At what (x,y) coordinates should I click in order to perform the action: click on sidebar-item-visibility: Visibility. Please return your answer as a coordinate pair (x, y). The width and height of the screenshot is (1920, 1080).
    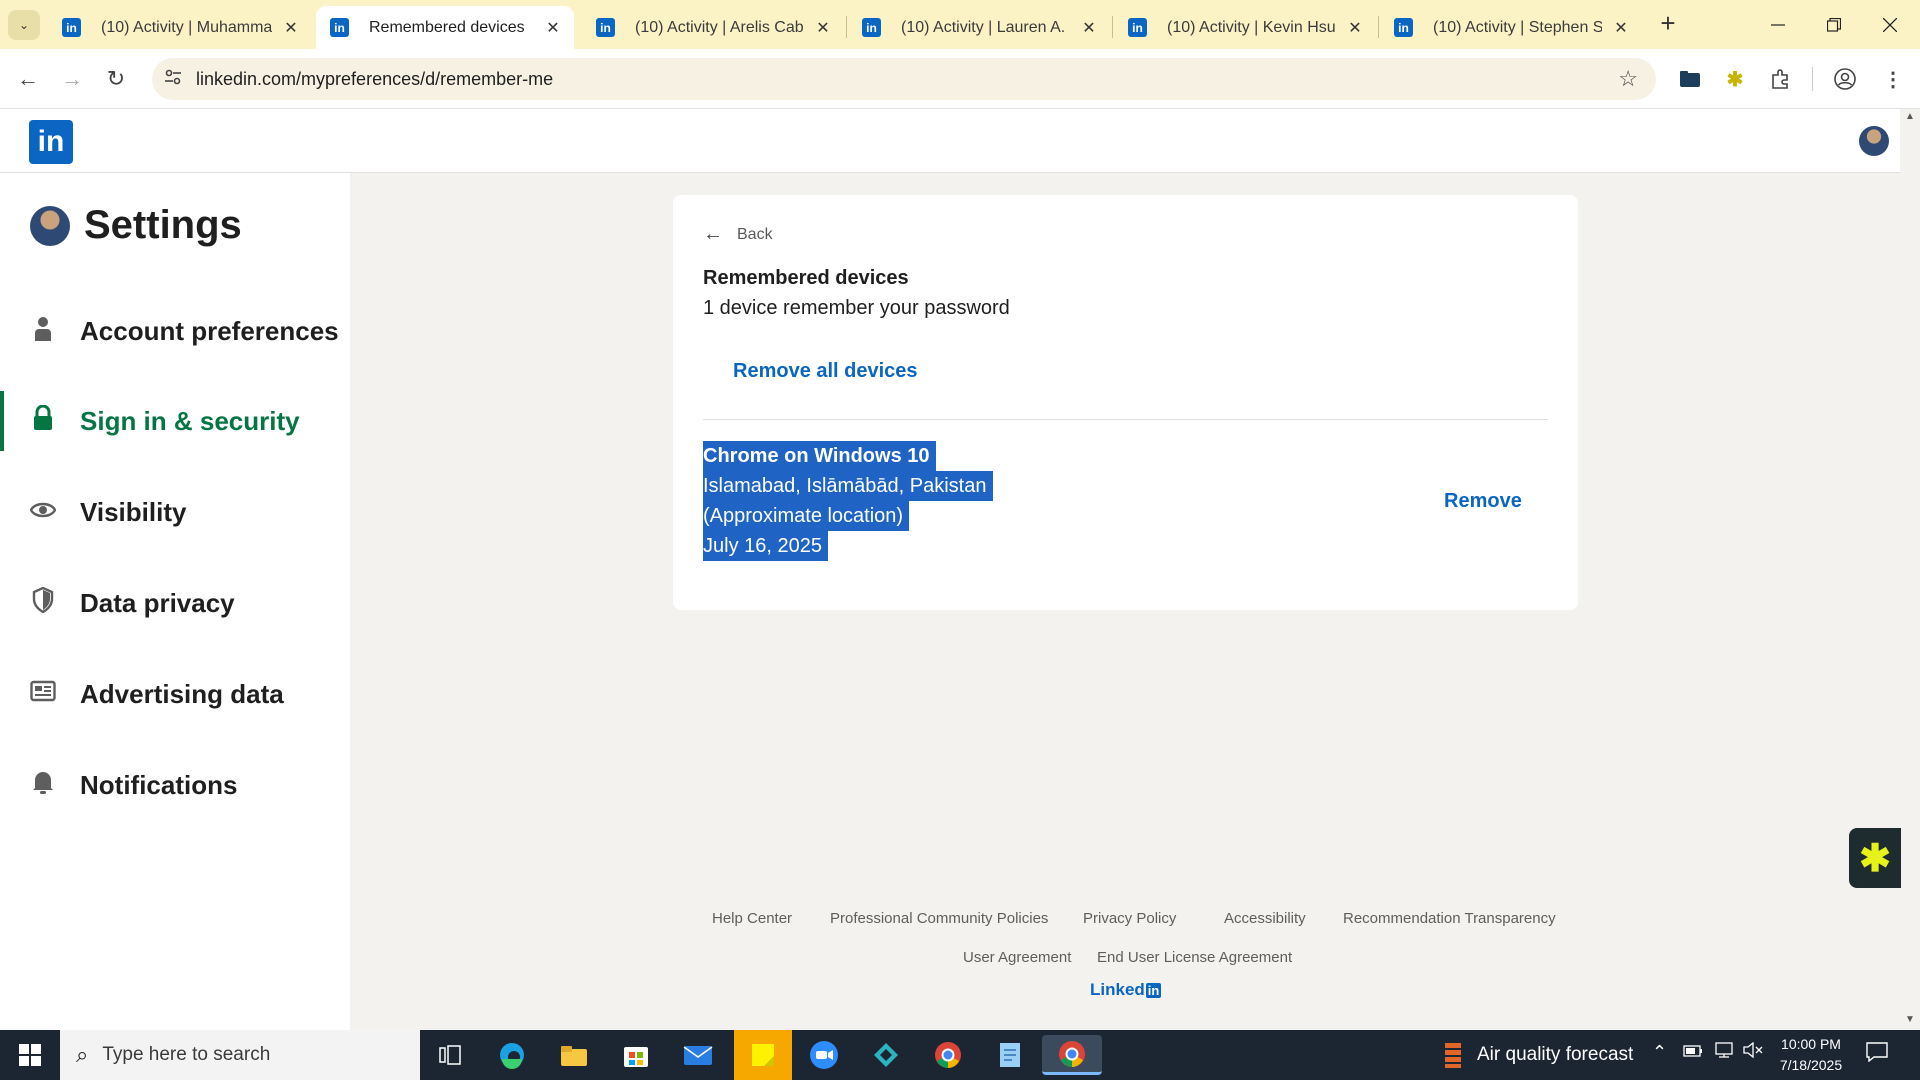
    Looking at the image, I should click on (175, 512).